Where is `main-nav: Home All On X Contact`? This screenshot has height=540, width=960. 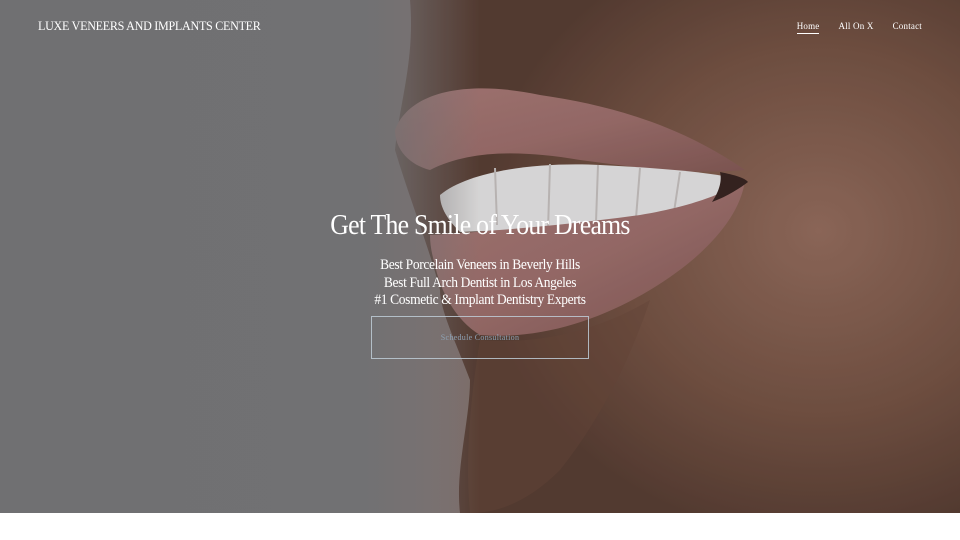 main-nav: Home All On X Contact is located at coordinates (859, 27).